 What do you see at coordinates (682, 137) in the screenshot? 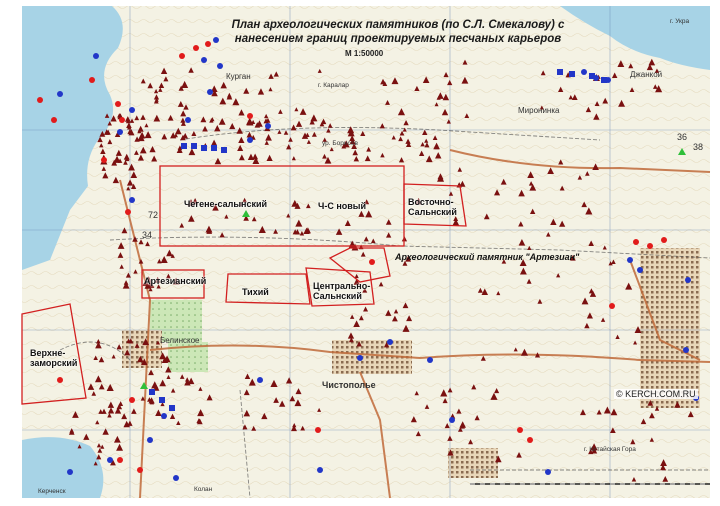
I see `grid-number-36: 36` at bounding box center [682, 137].